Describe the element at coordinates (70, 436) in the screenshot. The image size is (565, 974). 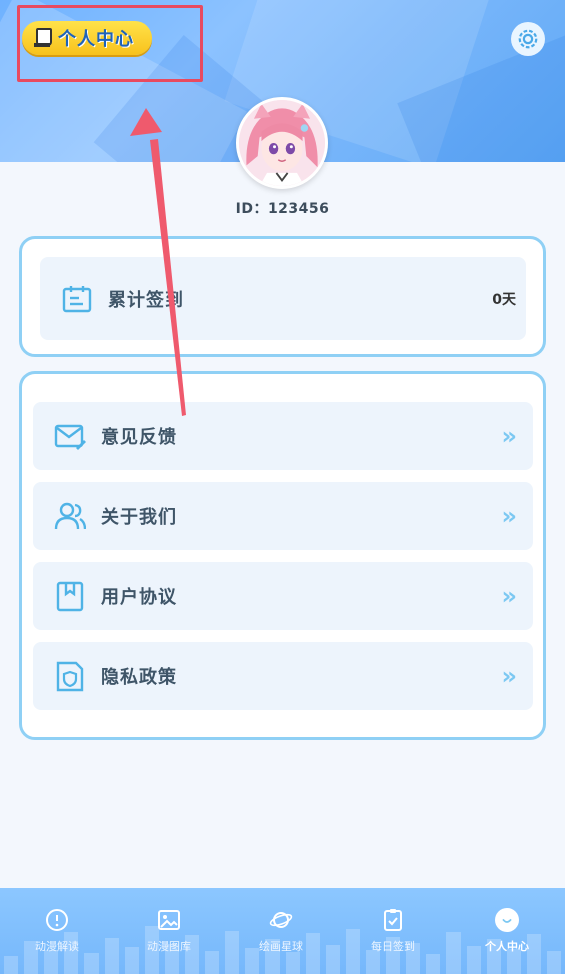
I see `mail-edit-icon` at that location.